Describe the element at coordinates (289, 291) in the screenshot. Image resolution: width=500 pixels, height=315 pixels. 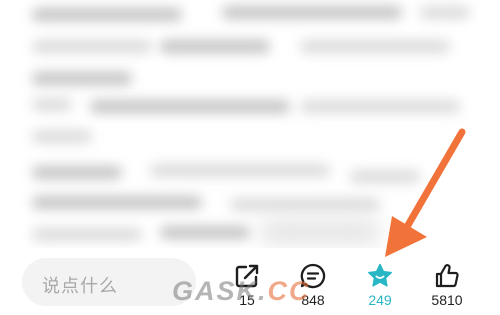
I see `watermark-text-accent: CC` at that location.